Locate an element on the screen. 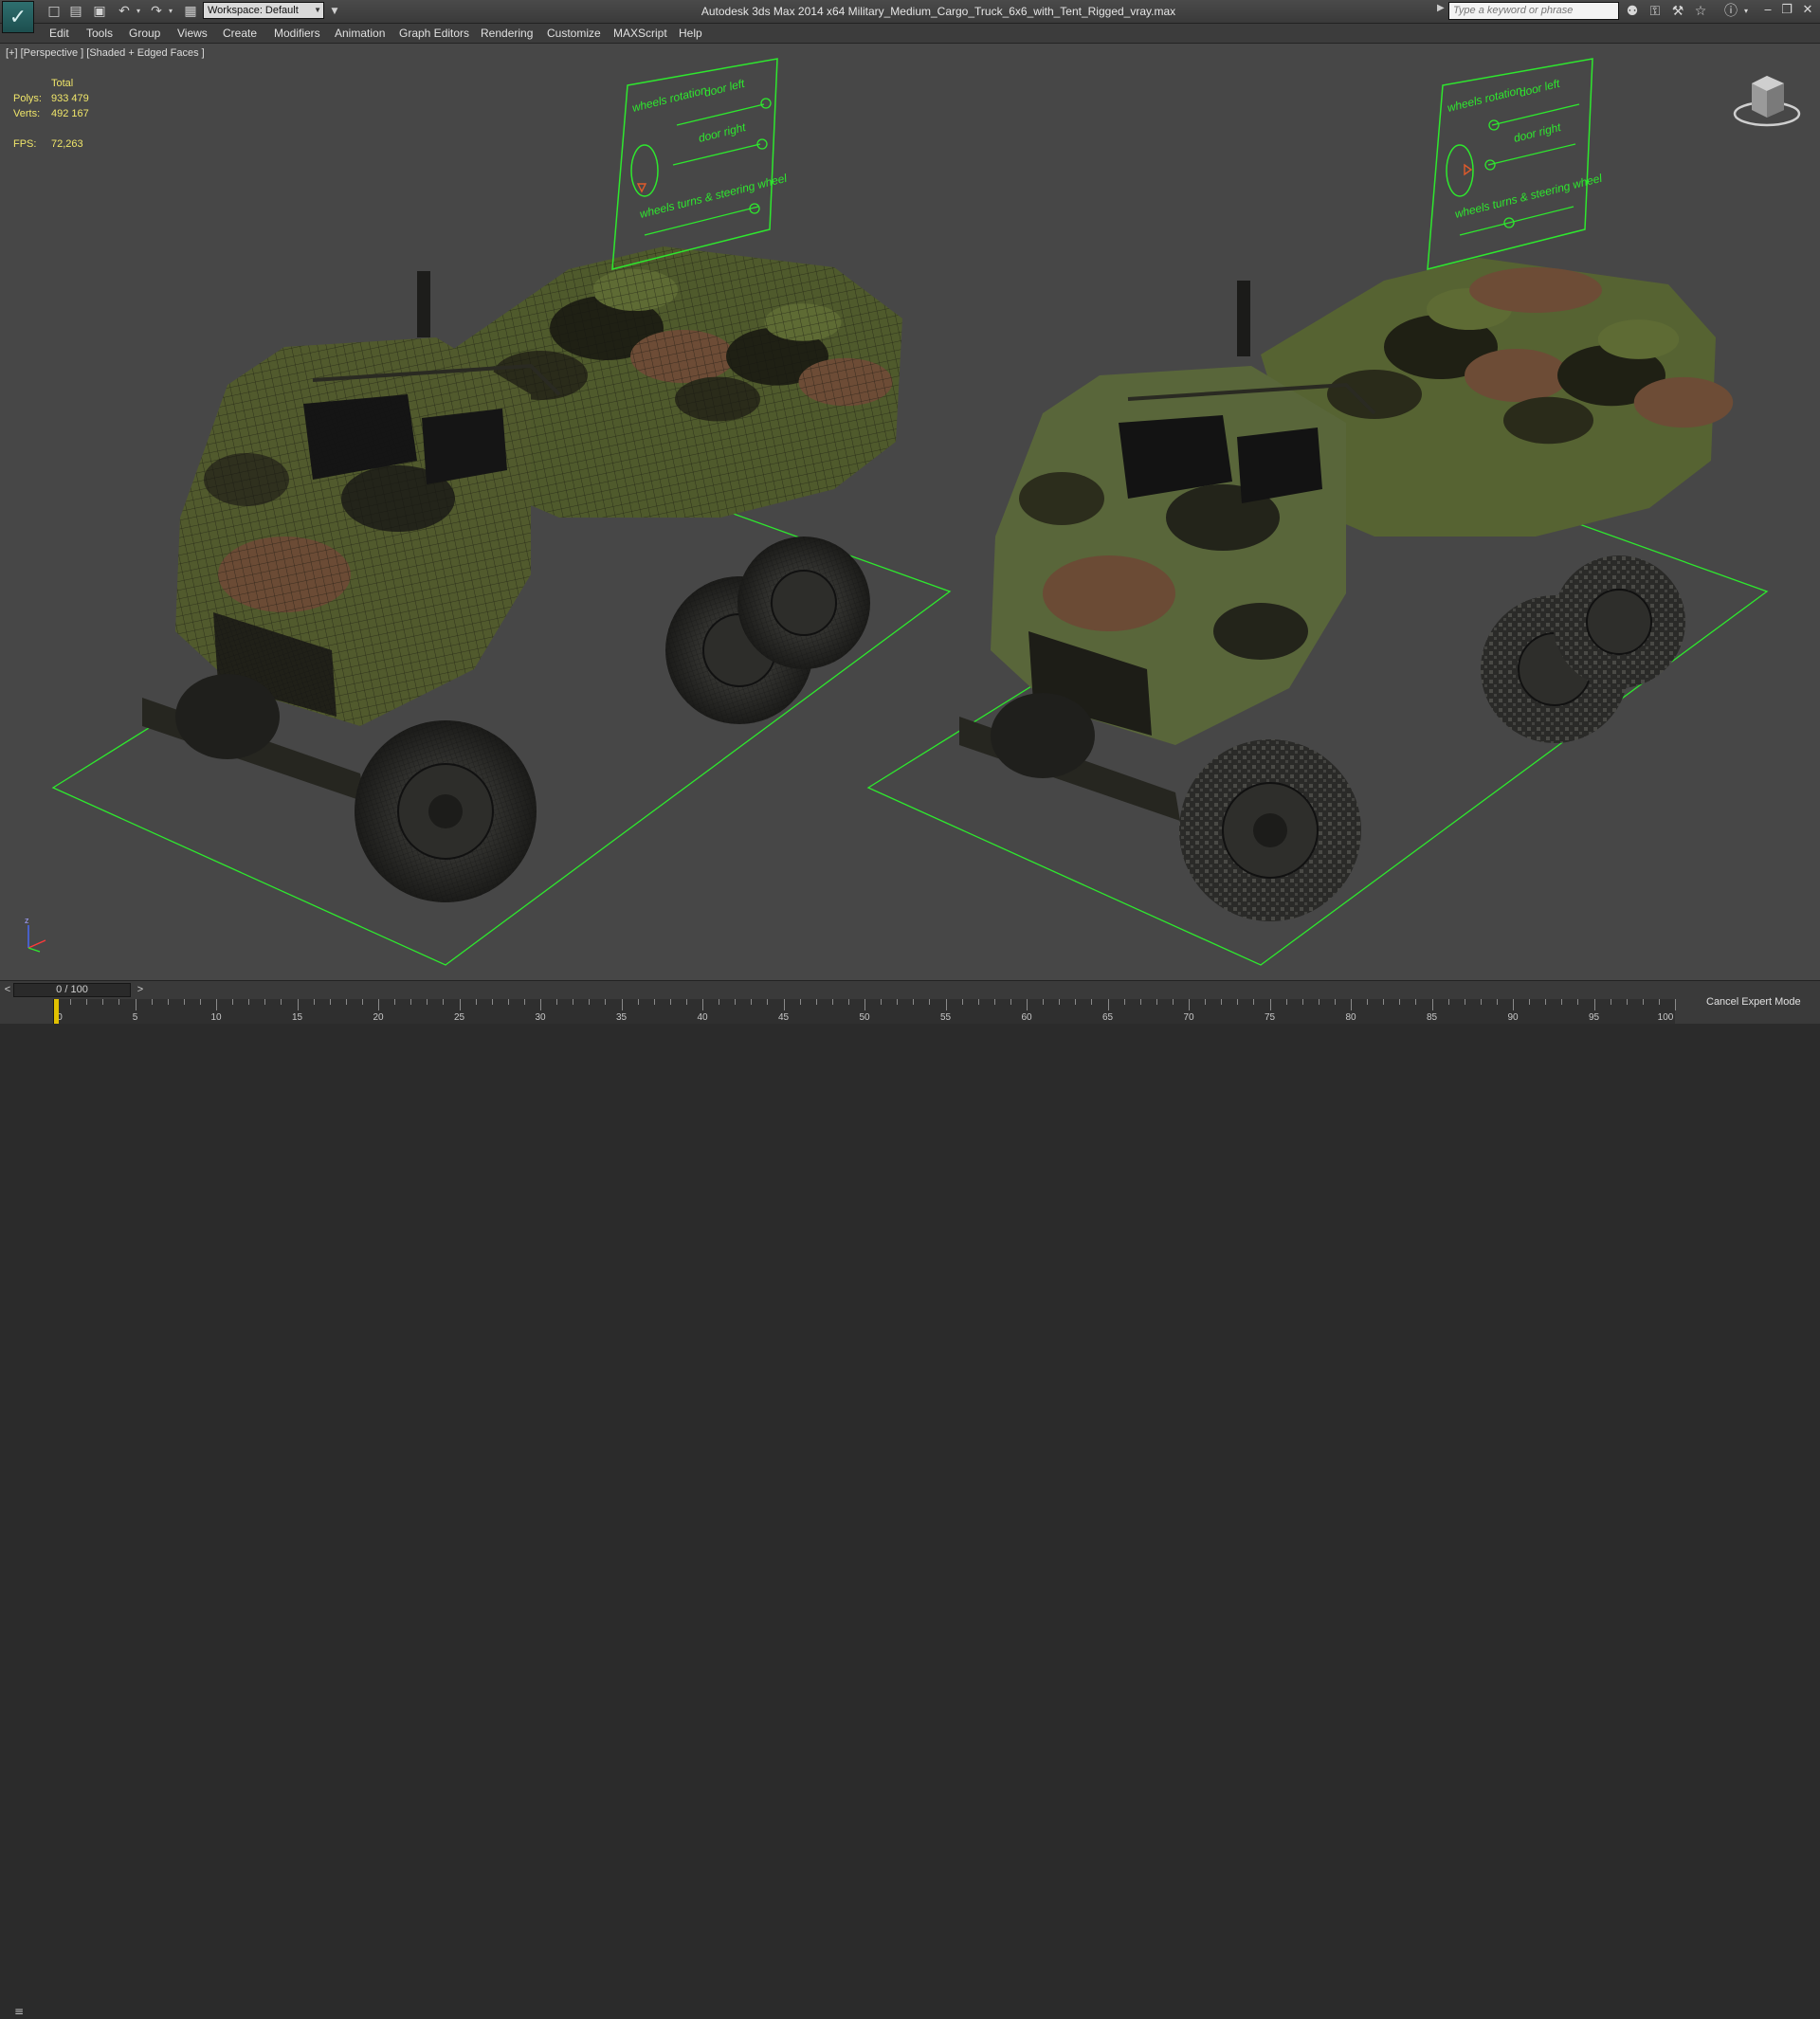 The image size is (1820, 2019). cancel-expert-mode-button: Cancel Expert Mode is located at coordinates (1753, 1001).